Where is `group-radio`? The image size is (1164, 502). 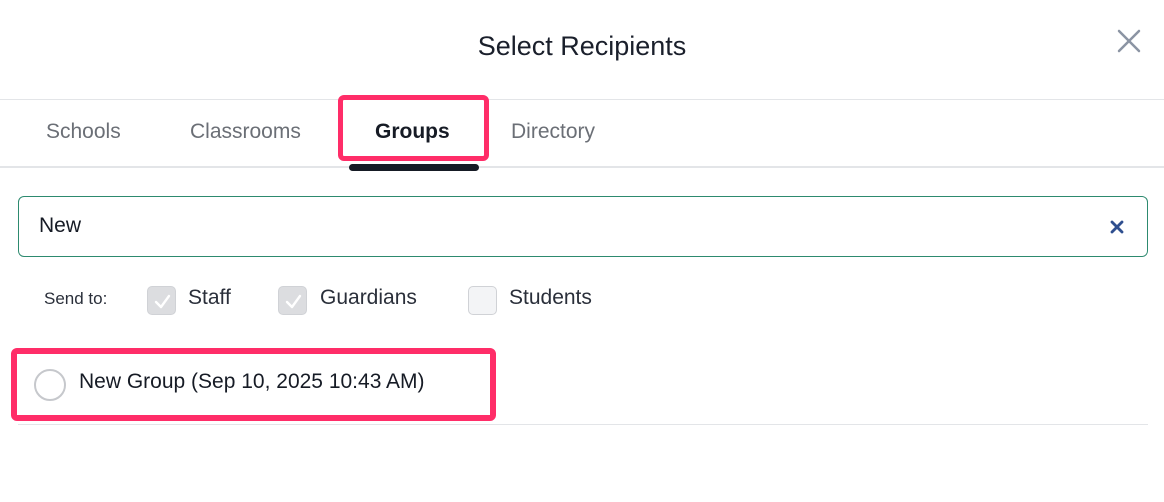 group-radio is located at coordinates (50, 385).